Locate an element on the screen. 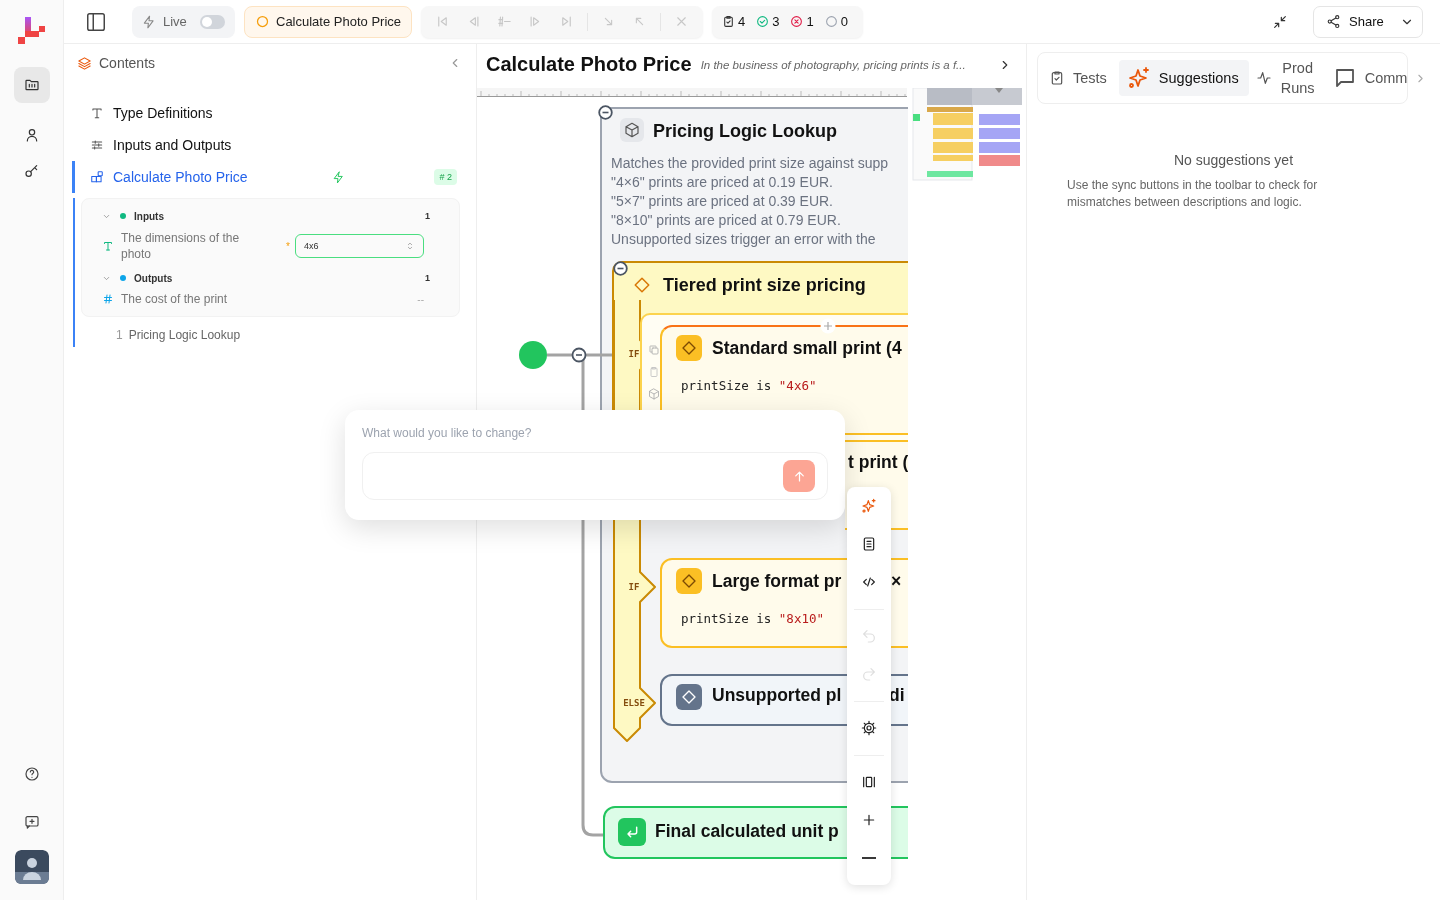 Image resolution: width=1440 pixels, height=900 pixels. sparkle-icon is located at coordinates (1138, 78).